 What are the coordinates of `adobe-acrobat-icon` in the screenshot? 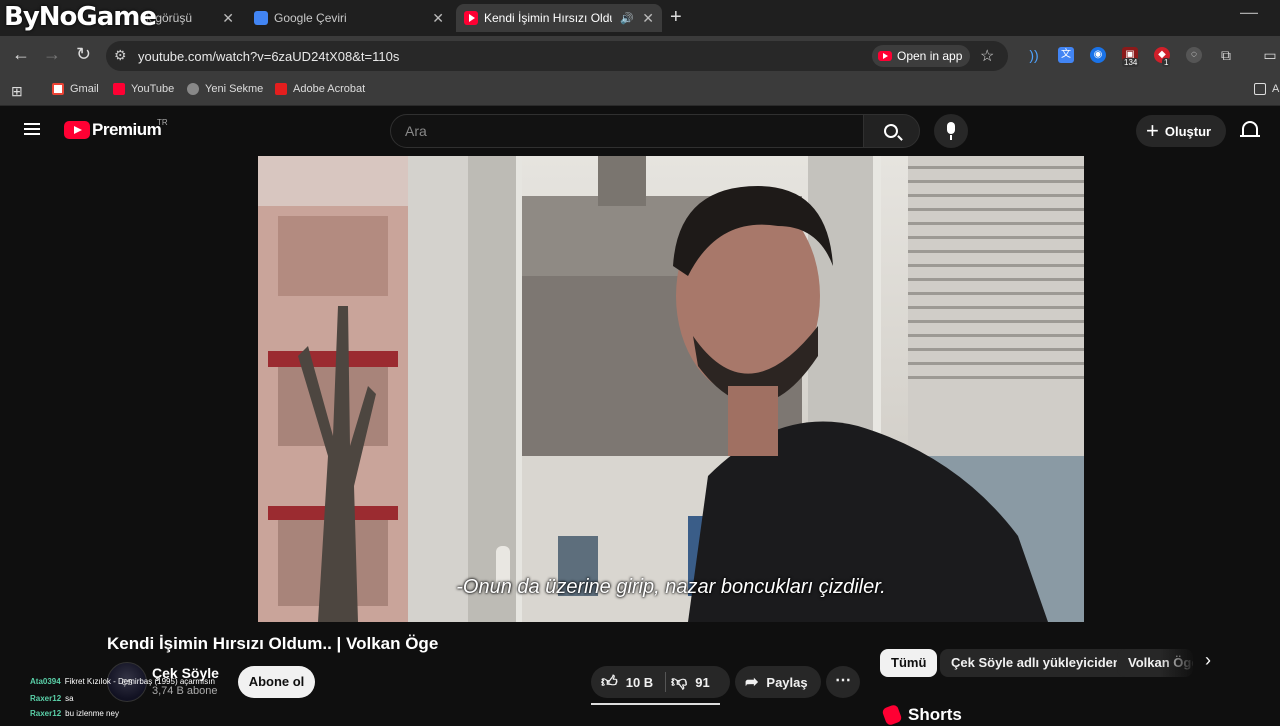 It's located at (281, 89).